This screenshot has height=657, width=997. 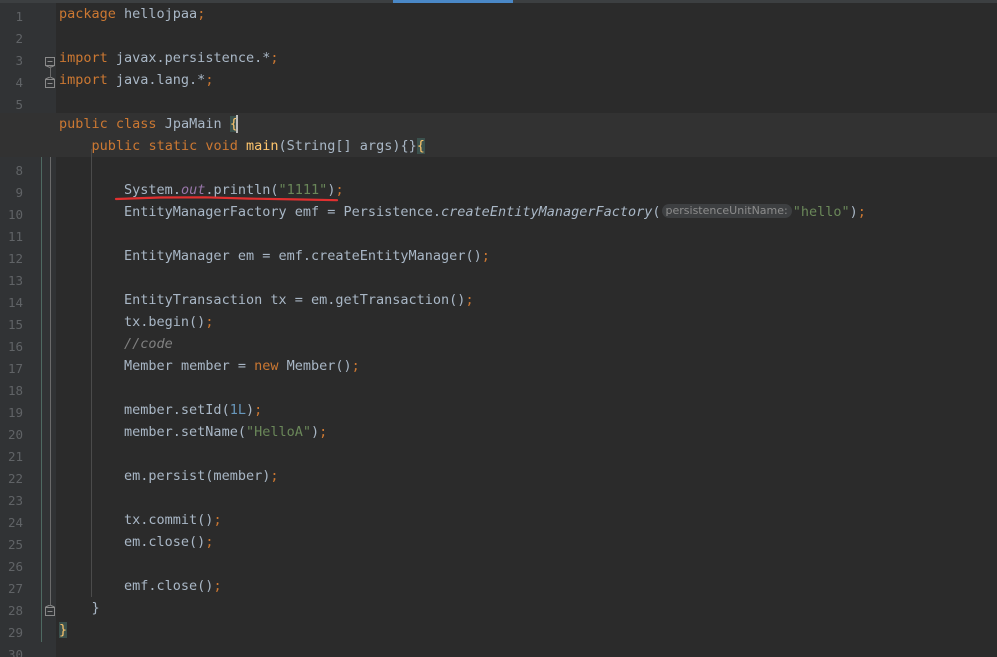 What do you see at coordinates (526, 14) in the screenshot?
I see `code-line-1: package hellojpaa;` at bounding box center [526, 14].